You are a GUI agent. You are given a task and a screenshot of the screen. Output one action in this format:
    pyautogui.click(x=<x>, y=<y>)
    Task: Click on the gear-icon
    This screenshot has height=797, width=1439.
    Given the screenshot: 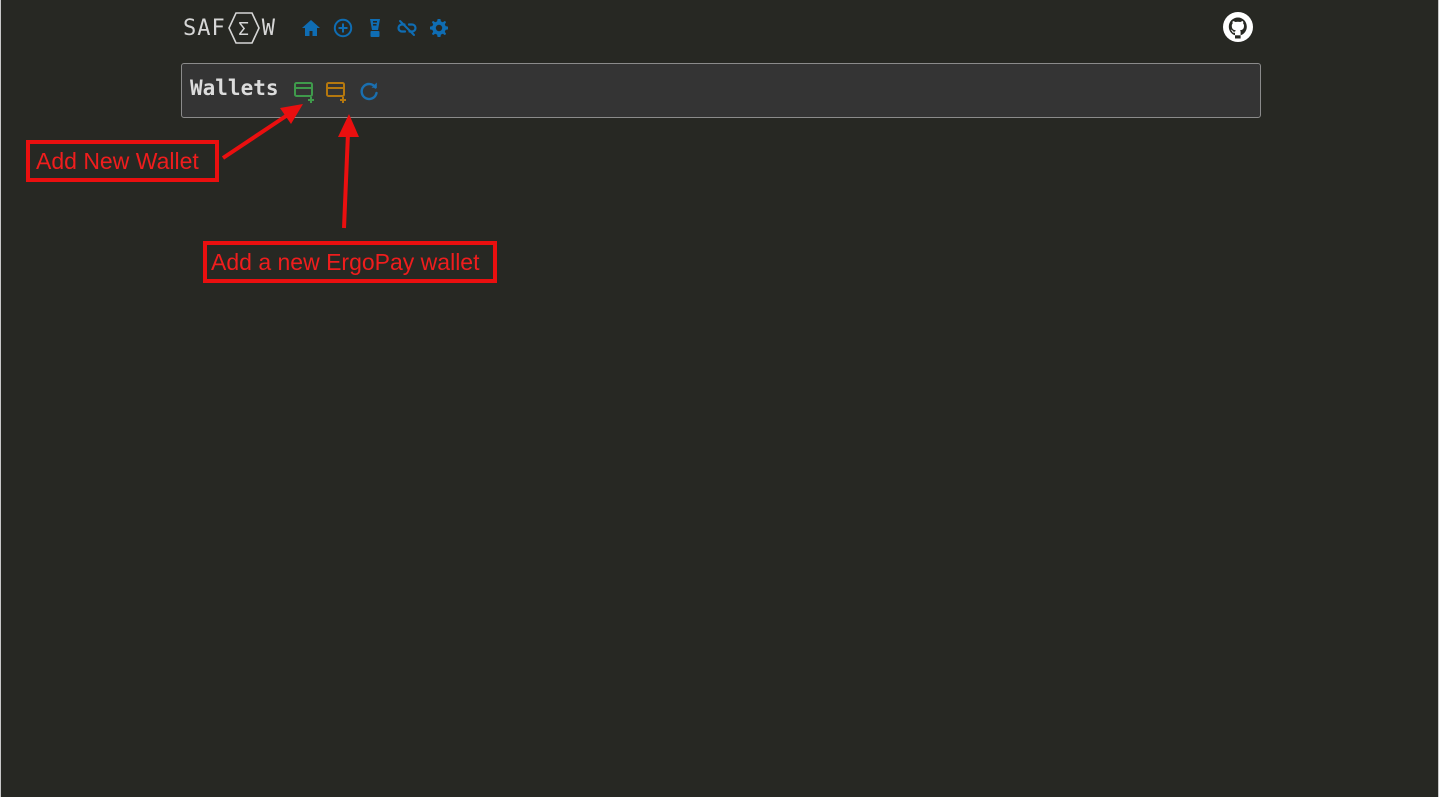 What is the action you would take?
    pyautogui.click(x=439, y=28)
    